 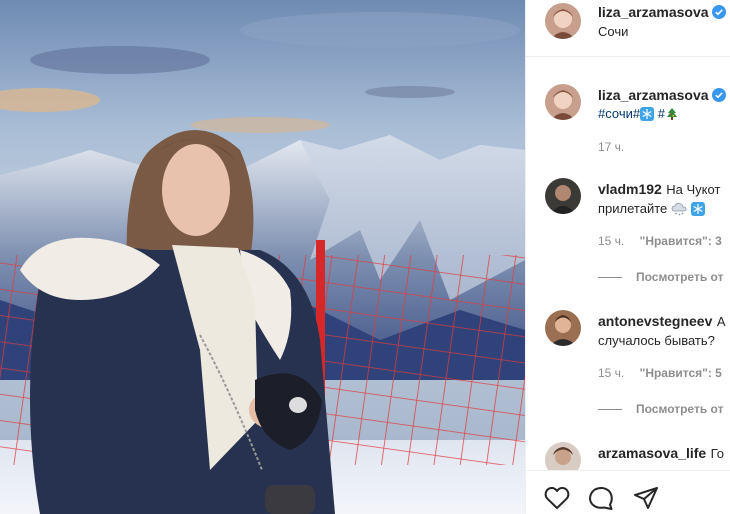 What do you see at coordinates (655, 321) in the screenshot?
I see `comment-username: antonevstegneev` at bounding box center [655, 321].